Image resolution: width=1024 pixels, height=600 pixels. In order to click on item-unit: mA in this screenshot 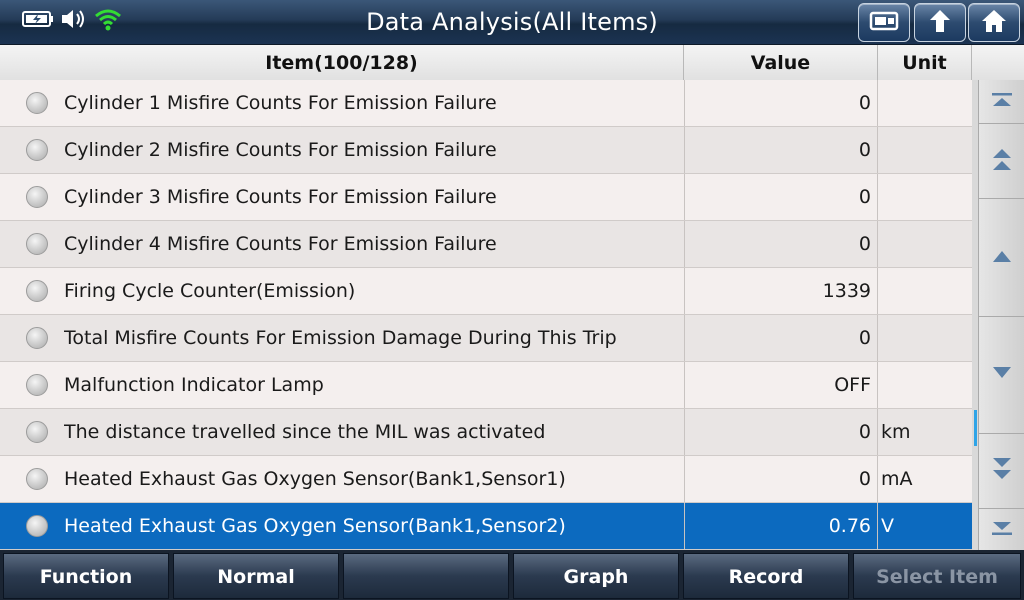, I will do `click(897, 479)`.